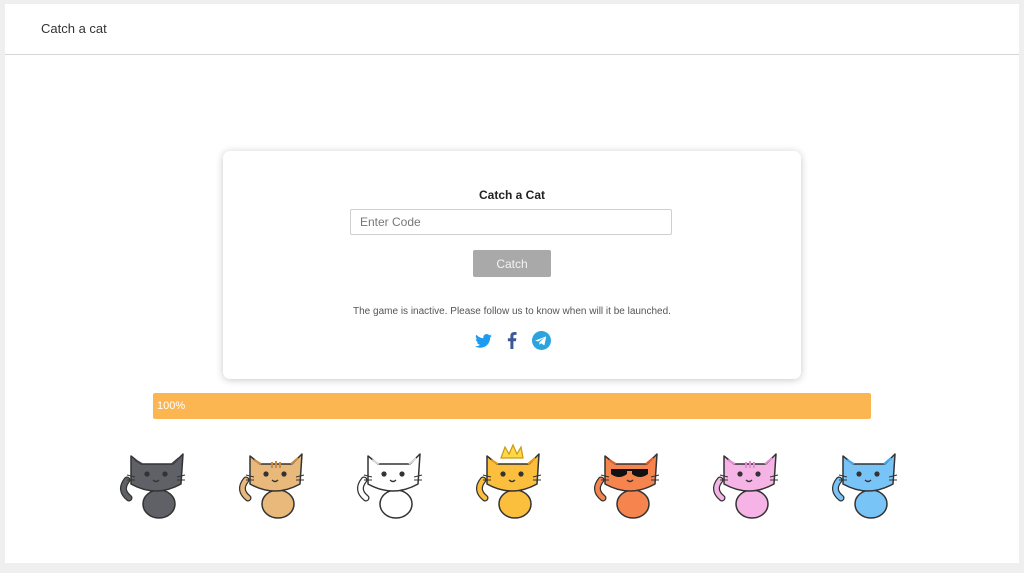 This screenshot has height=573, width=1024. I want to click on social-links, so click(512, 340).